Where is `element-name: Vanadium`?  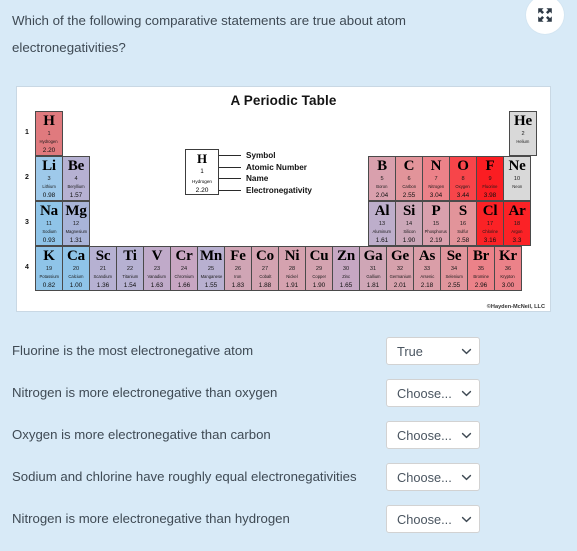
element-name: Vanadium is located at coordinates (157, 276).